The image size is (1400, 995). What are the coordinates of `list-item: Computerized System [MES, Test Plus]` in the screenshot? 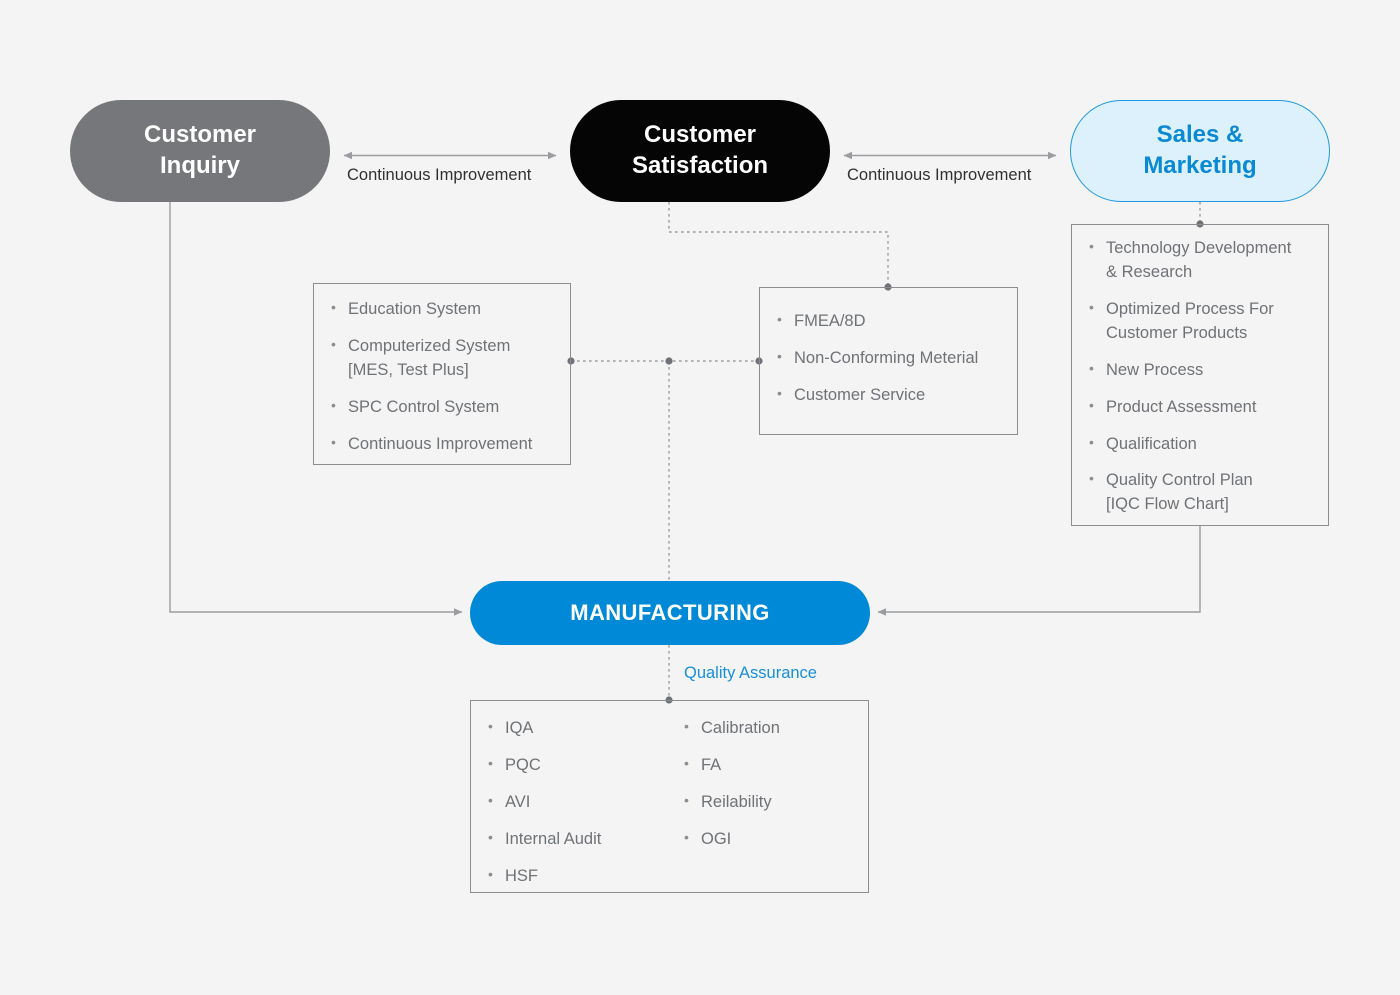 It's located at (442, 358).